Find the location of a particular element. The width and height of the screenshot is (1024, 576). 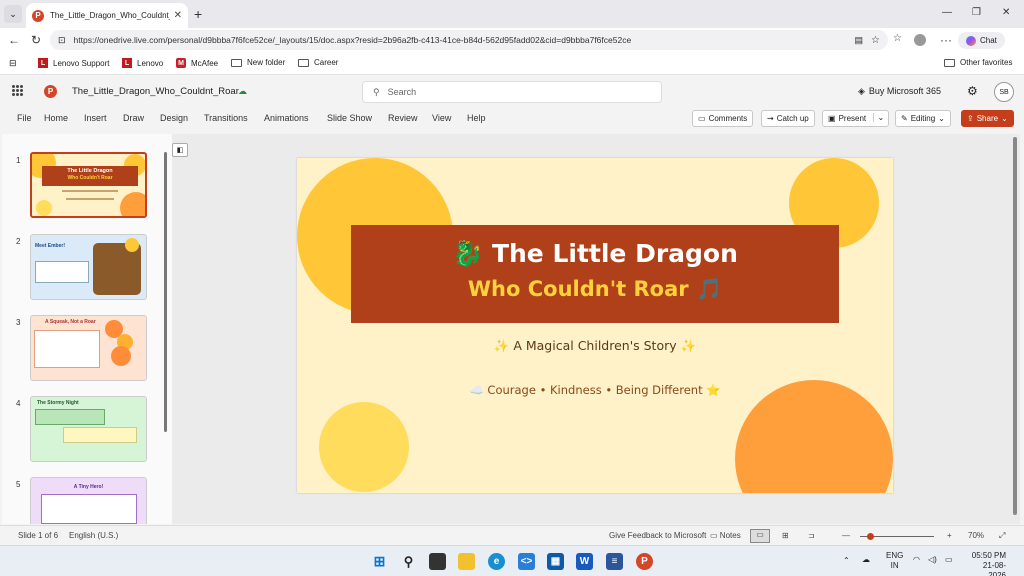

input-language: ENG IN is located at coordinates (894, 561).